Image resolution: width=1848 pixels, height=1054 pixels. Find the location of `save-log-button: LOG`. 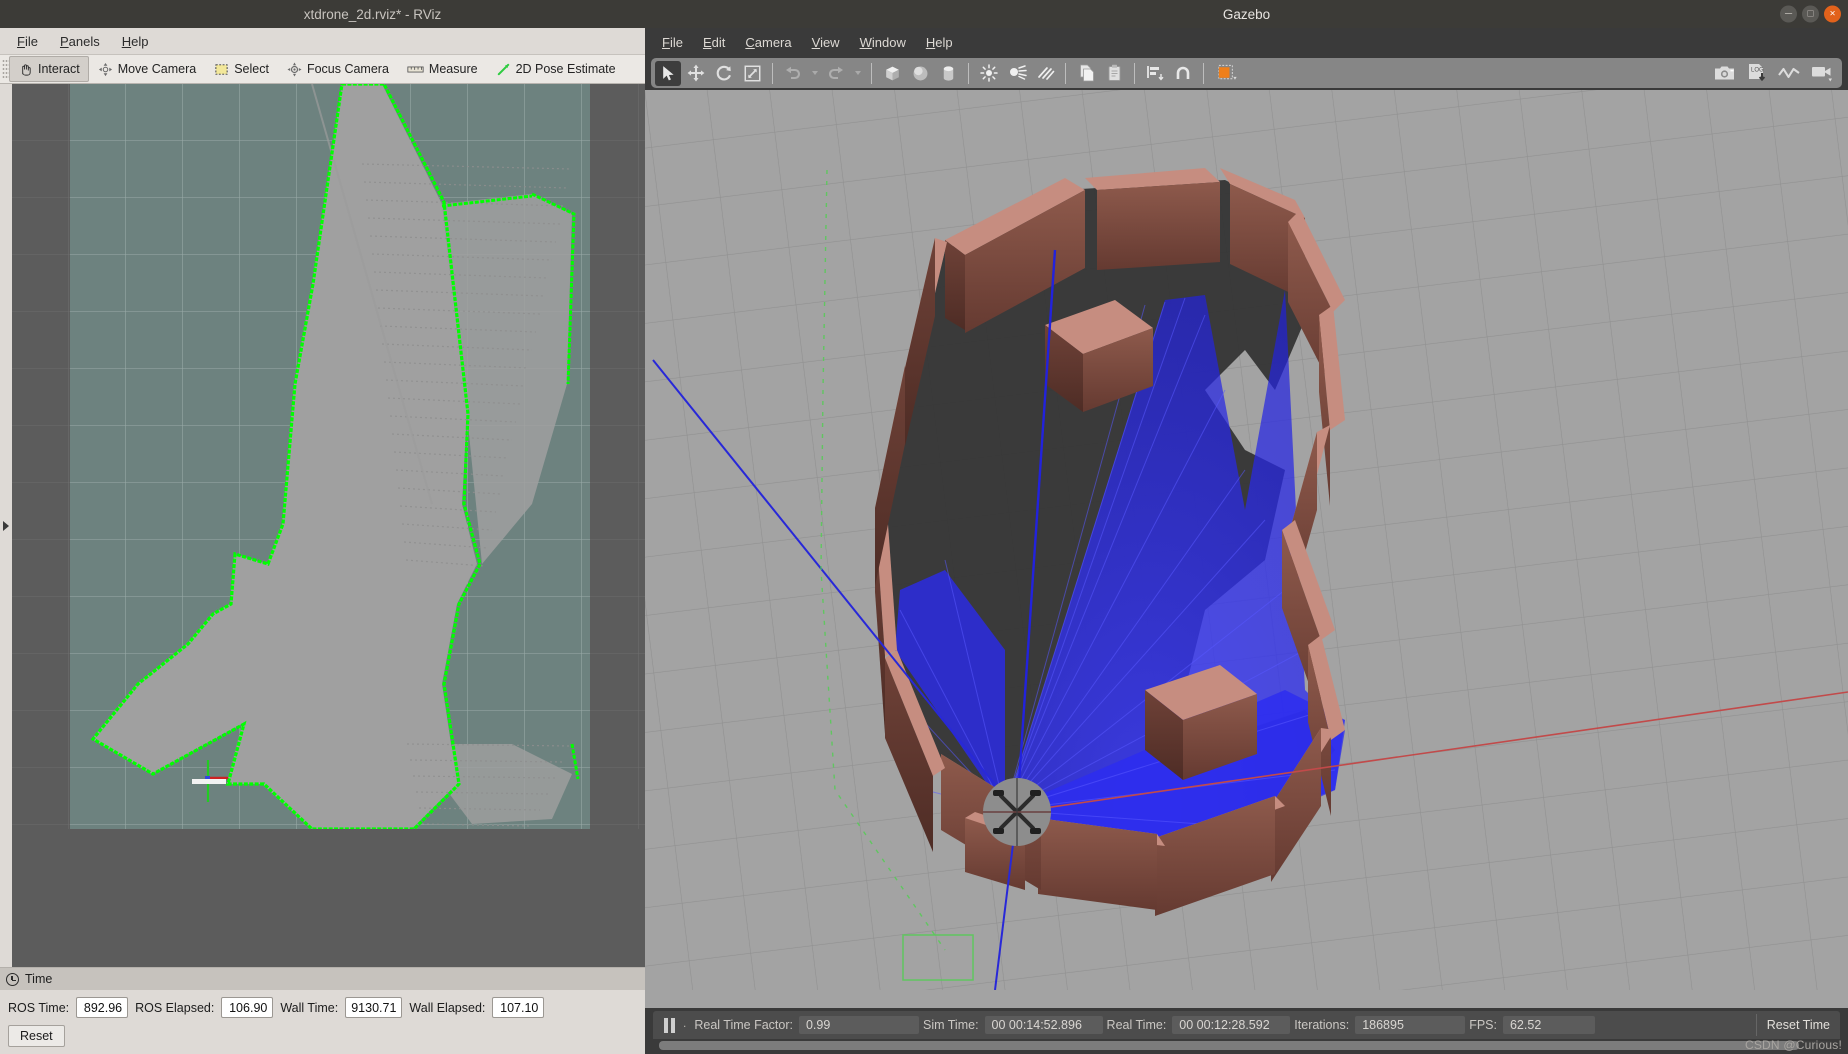

save-log-button: LOG is located at coordinates (1757, 73).